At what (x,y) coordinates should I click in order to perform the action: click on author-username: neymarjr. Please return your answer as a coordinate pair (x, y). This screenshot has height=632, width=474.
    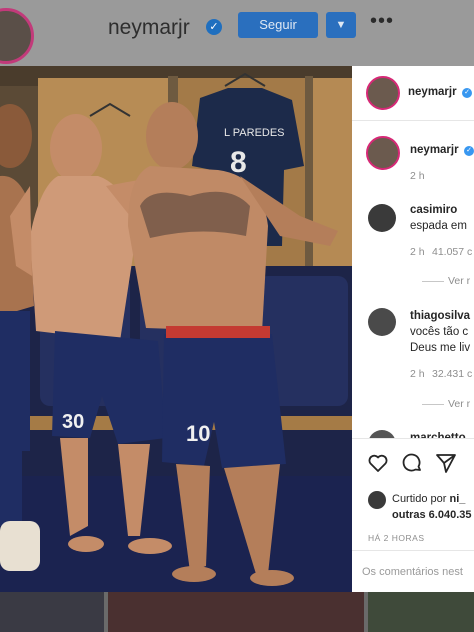
    Looking at the image, I should click on (432, 92).